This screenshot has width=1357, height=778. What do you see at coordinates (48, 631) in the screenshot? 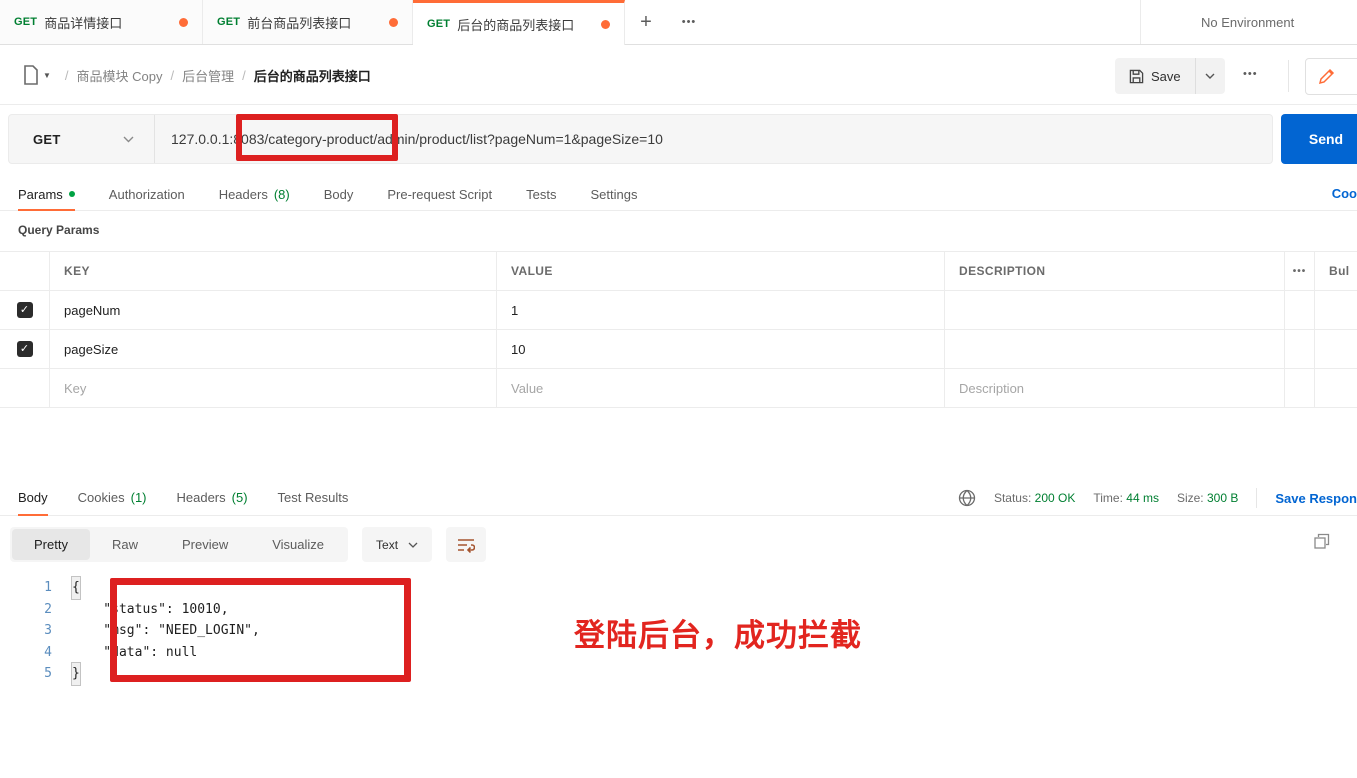
I see `line-number: 3` at bounding box center [48, 631].